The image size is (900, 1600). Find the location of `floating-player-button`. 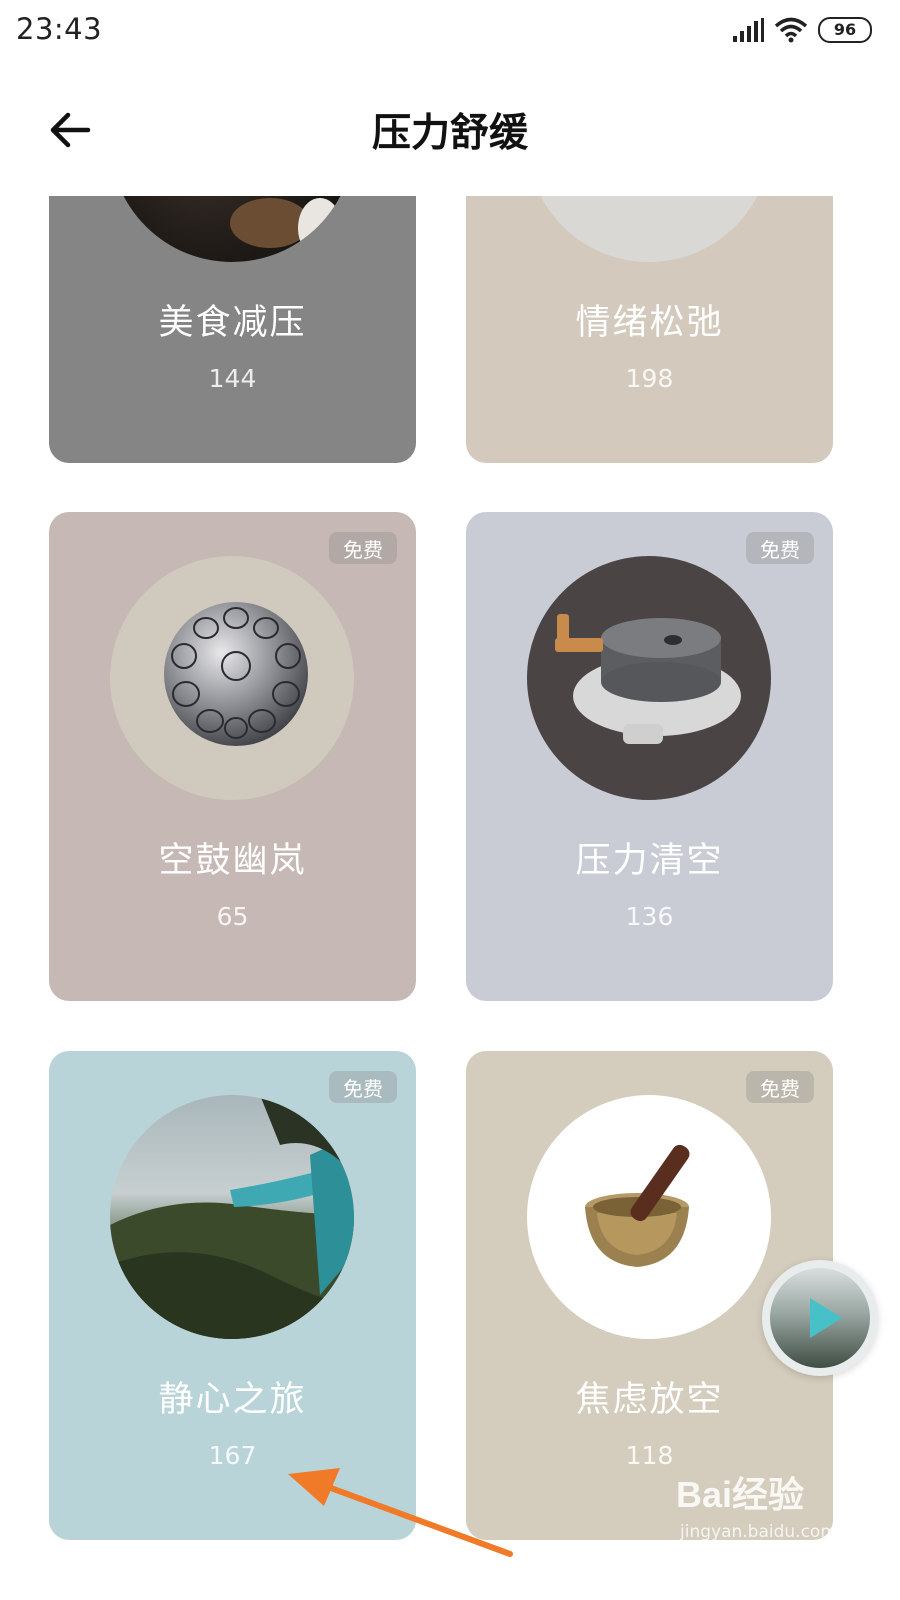

floating-player-button is located at coordinates (820, 1318).